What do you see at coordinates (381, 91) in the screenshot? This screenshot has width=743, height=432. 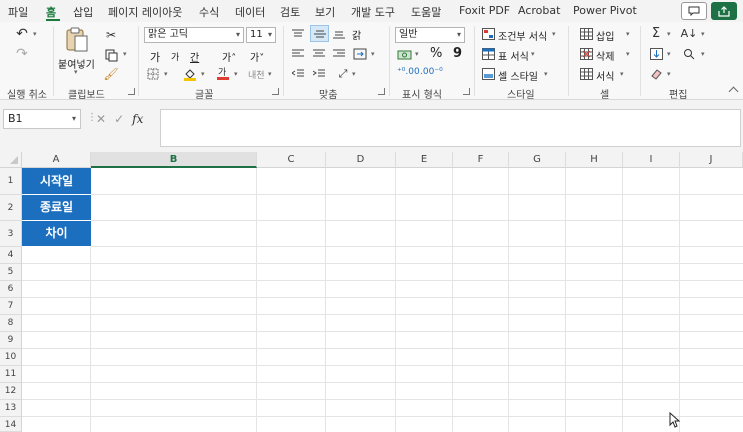 I see `alignment-launcher-icon` at bounding box center [381, 91].